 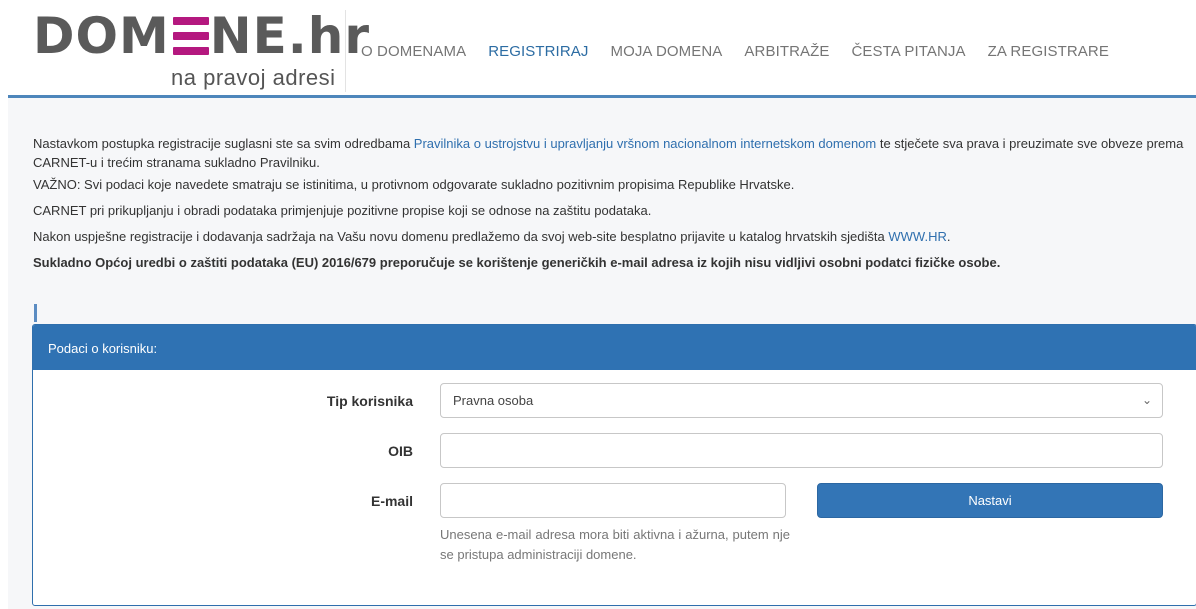 What do you see at coordinates (666, 51) in the screenshot?
I see `nav-moja-domena: MOJA DOMENA` at bounding box center [666, 51].